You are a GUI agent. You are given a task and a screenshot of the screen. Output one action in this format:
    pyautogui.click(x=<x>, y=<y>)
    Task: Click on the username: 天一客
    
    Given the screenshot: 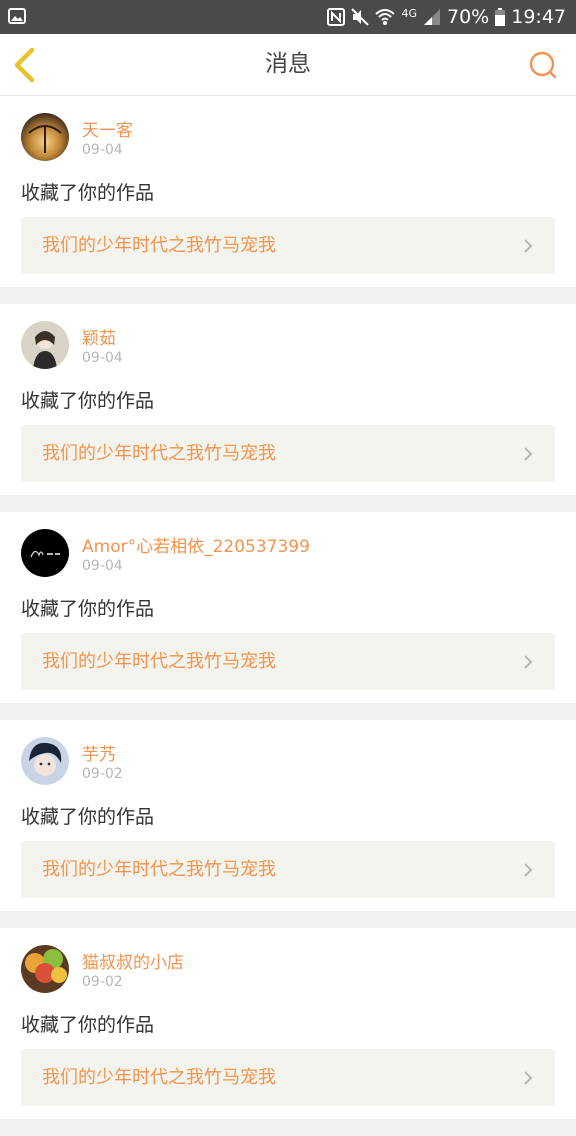 What is the action you would take?
    pyautogui.click(x=107, y=128)
    